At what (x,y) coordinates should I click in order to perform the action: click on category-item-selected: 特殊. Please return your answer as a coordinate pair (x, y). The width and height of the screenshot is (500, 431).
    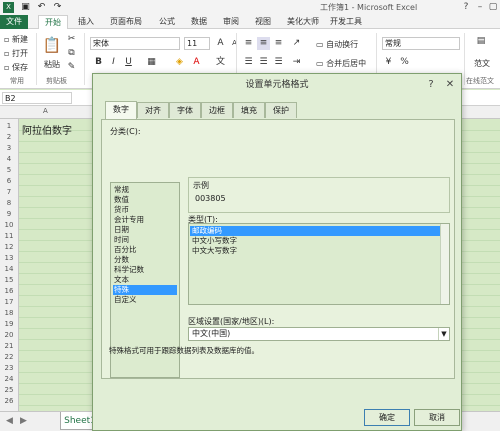
    Looking at the image, I should click on (145, 290).